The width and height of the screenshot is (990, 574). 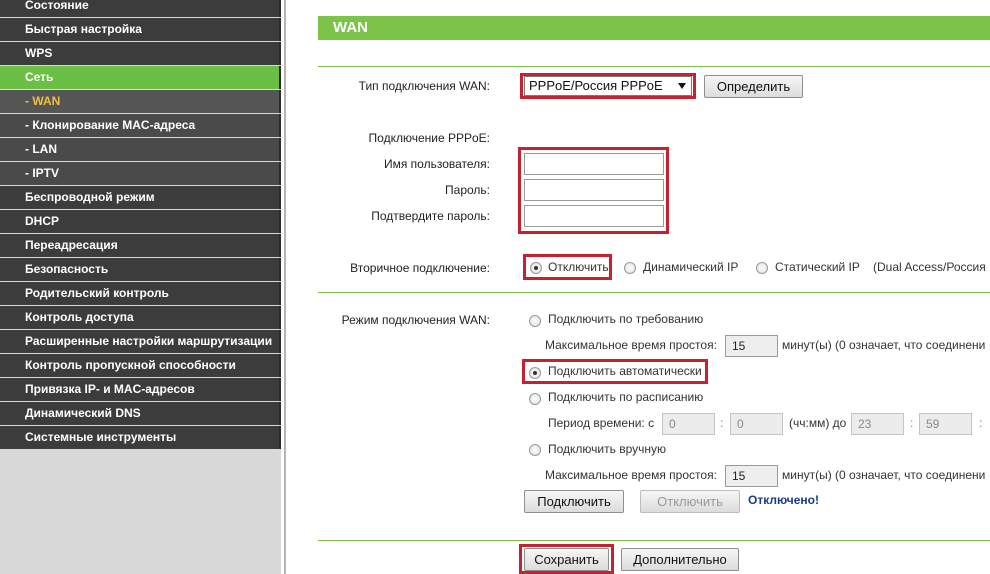 What do you see at coordinates (690, 501) in the screenshot?
I see `disconnect-button: Отключить` at bounding box center [690, 501].